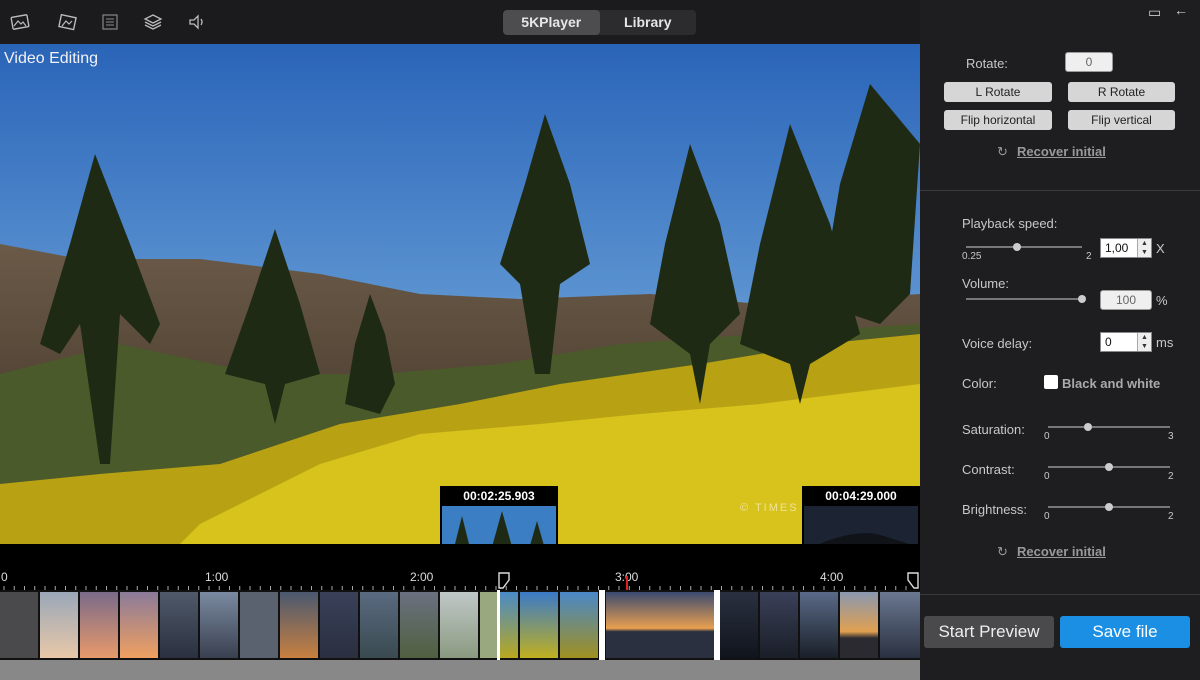  I want to click on watermark: © TIMES, so click(769, 508).